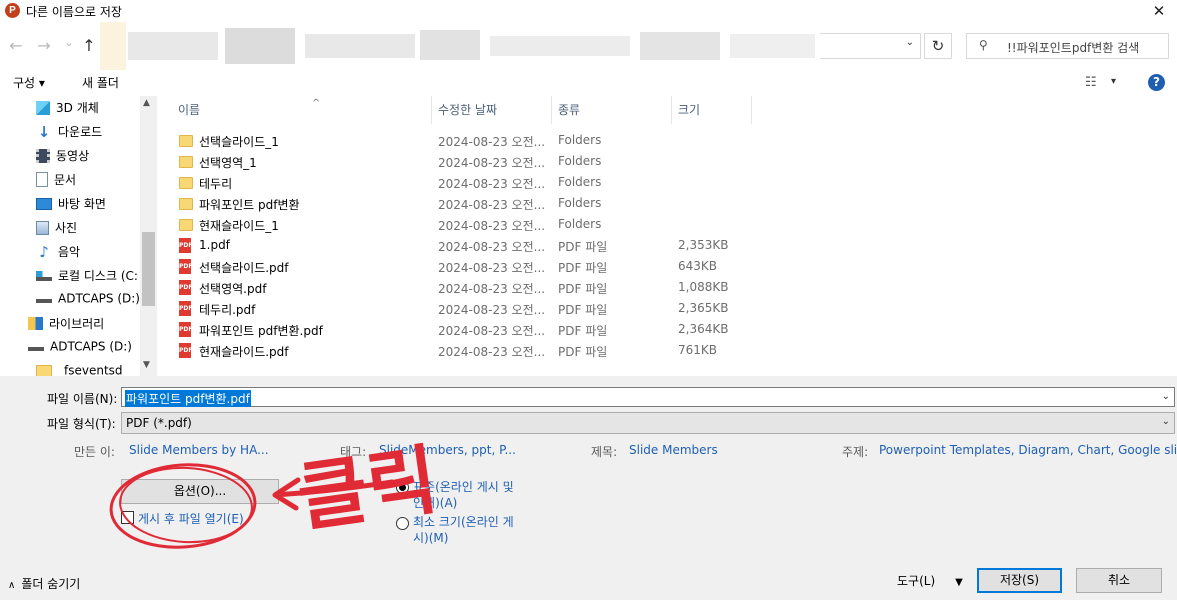 The height and width of the screenshot is (600, 1177). What do you see at coordinates (146, 103) in the screenshot?
I see `scroll-up-icon: ▲` at bounding box center [146, 103].